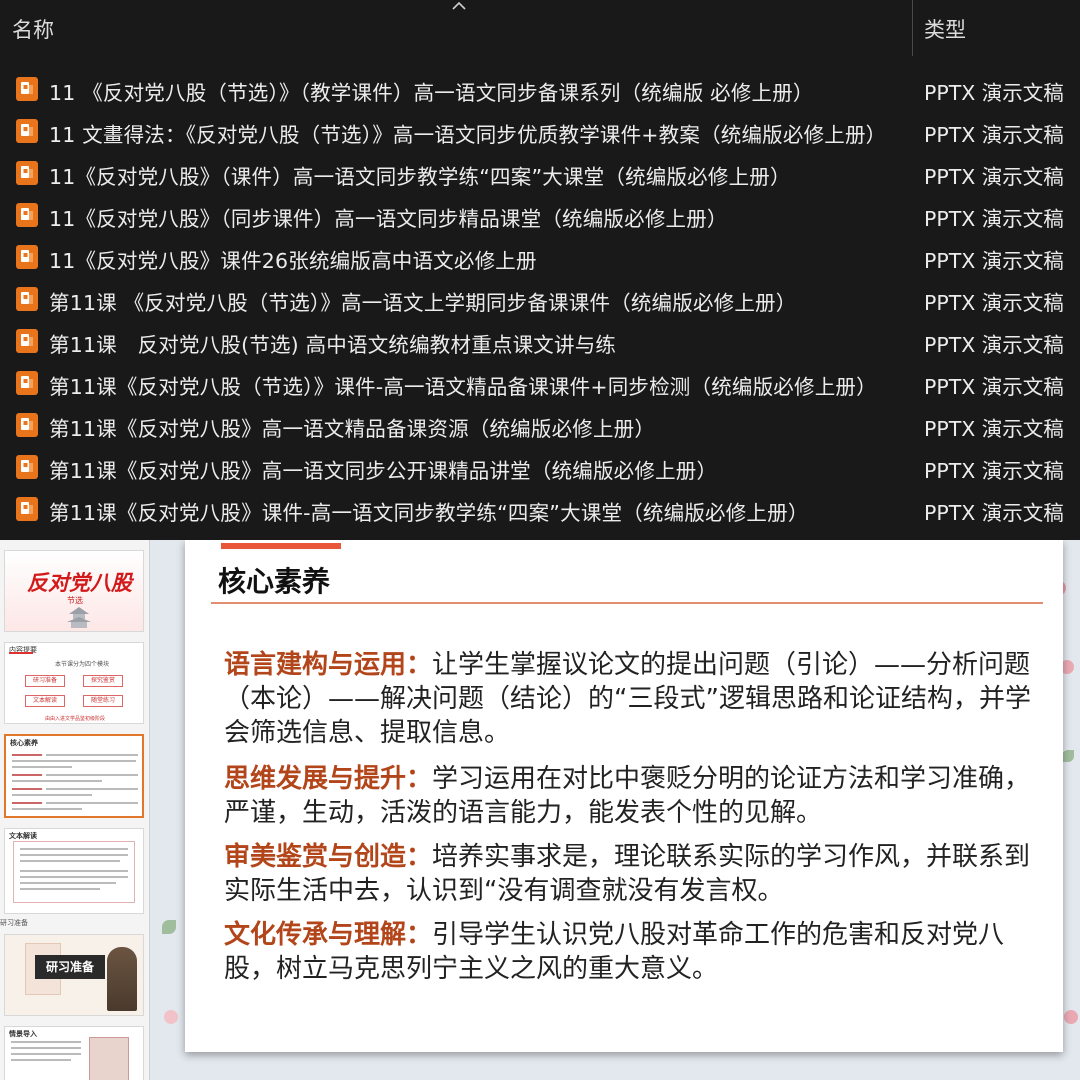 The image size is (1080, 1080). I want to click on paragraph-keyword: 语言建构与运用：, so click(328, 665).